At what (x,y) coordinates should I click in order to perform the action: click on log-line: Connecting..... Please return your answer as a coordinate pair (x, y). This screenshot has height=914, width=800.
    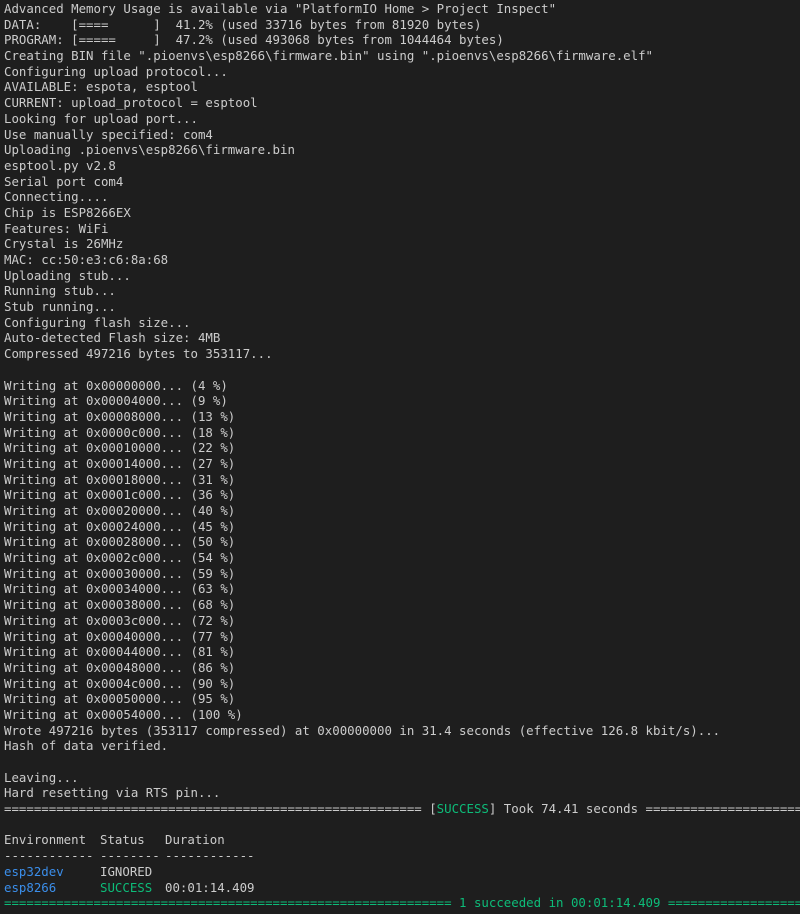
    Looking at the image, I should click on (56, 197).